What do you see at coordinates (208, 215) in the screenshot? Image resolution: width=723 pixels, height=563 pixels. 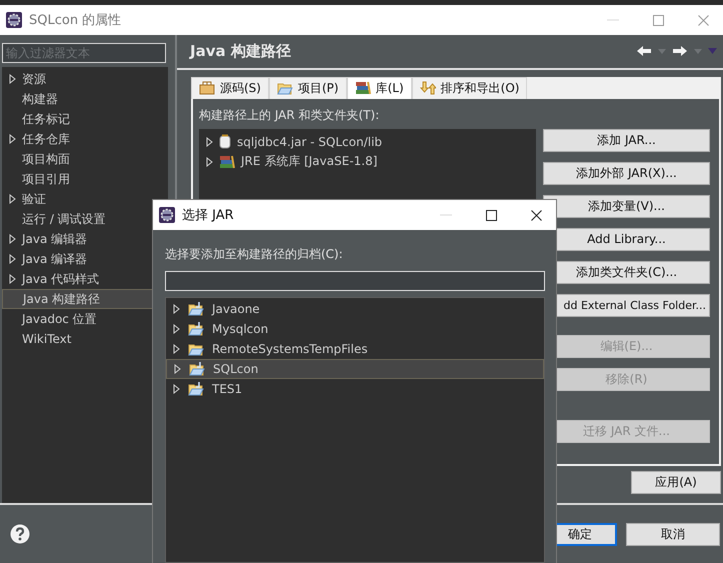 I see `dialog-title: 选择 JAR` at bounding box center [208, 215].